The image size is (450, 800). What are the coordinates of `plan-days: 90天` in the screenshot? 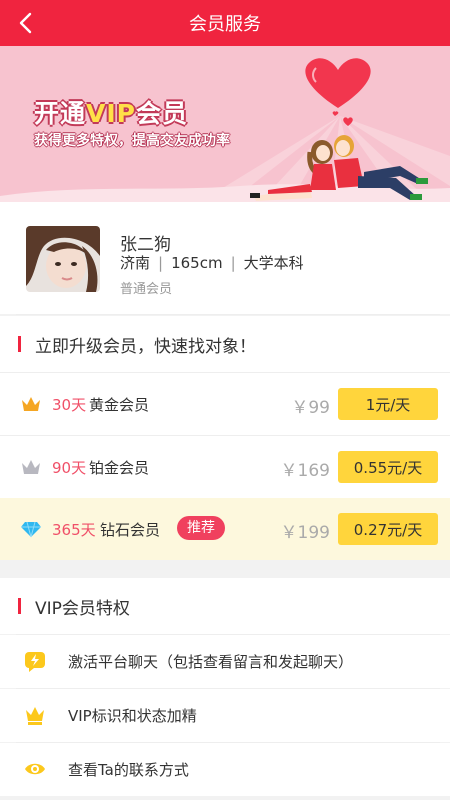 It's located at (69, 468).